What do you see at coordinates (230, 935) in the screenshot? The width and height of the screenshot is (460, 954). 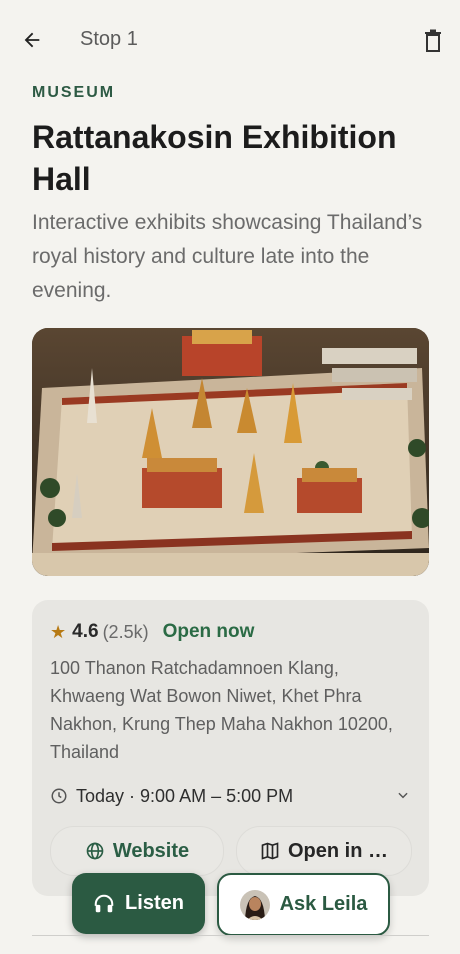 I see `divider` at bounding box center [230, 935].